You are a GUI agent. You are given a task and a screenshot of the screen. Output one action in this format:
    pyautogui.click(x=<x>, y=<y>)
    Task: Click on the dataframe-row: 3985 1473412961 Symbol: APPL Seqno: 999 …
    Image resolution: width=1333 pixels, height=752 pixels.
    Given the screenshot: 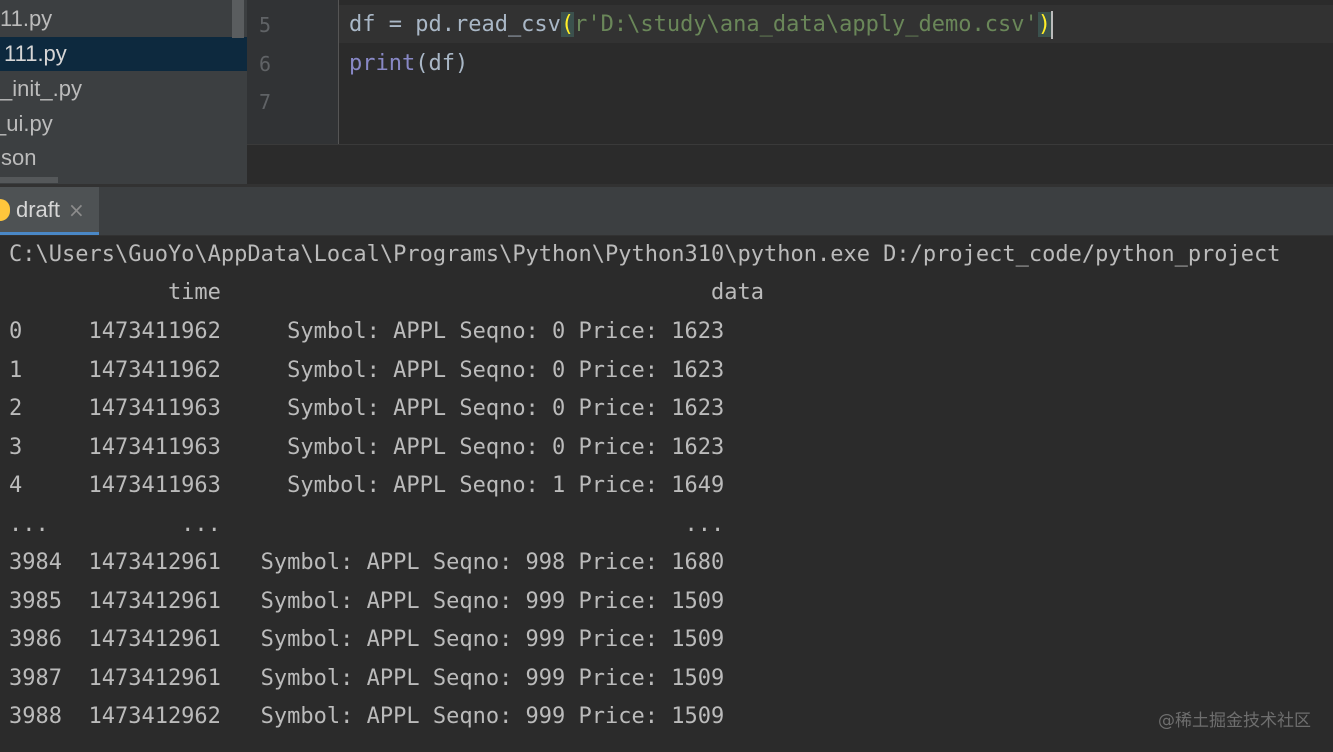 What is the action you would take?
    pyautogui.click(x=367, y=601)
    